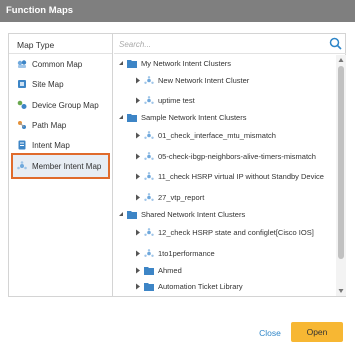 Image resolution: width=355 pixels, height=356 pixels. I want to click on scroll-up-icon, so click(341, 60).